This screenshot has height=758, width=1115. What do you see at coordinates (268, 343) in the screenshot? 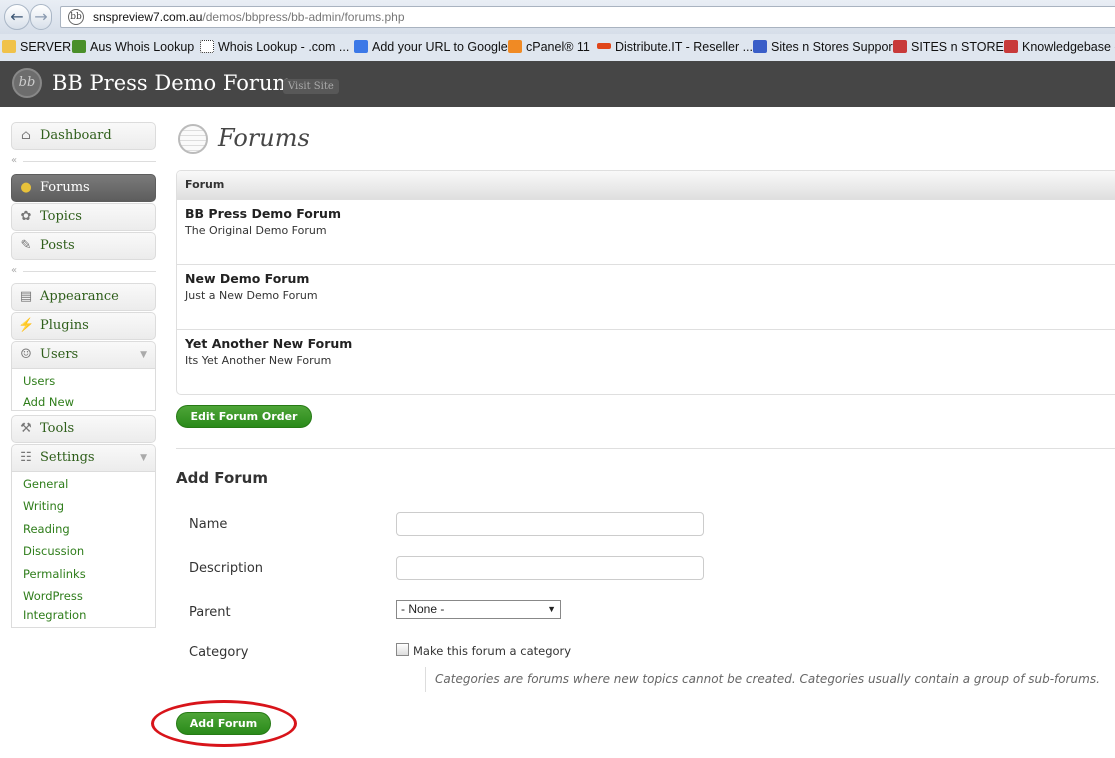
I see `forum-name: Yet Another New Forum` at bounding box center [268, 343].